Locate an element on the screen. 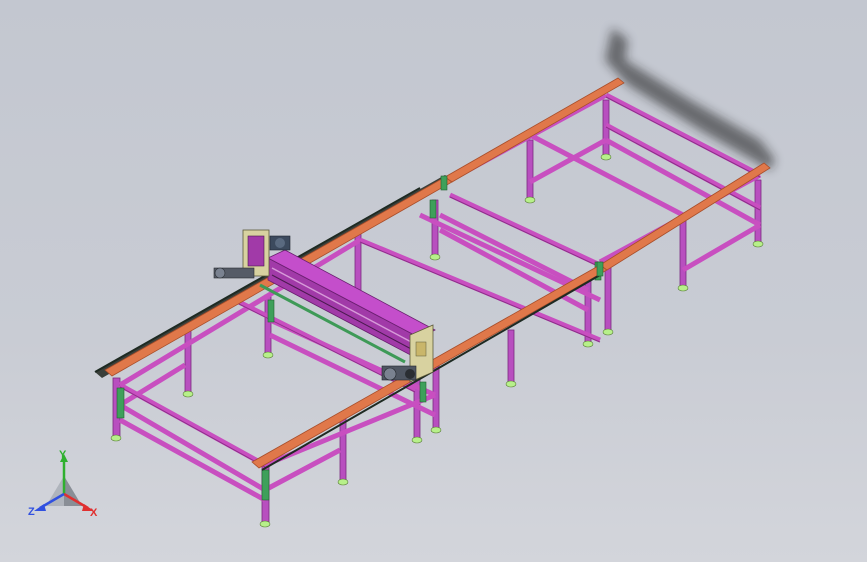 This screenshot has width=867, height=562. model-shadow is located at coordinates (690, 99).